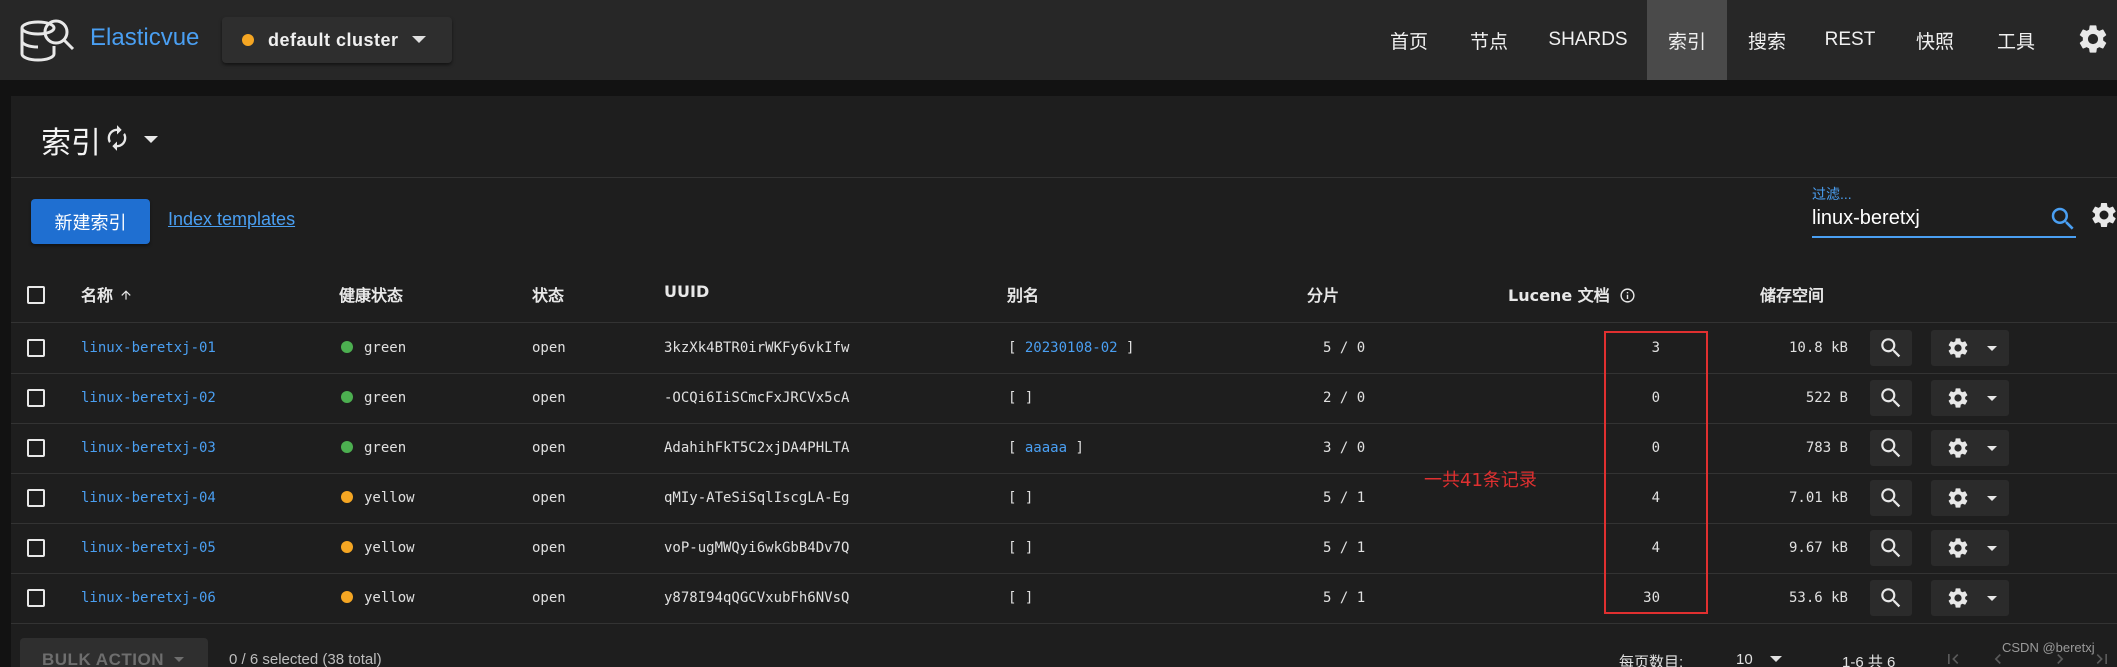 Image resolution: width=2117 pixels, height=667 pixels. What do you see at coordinates (148, 598) in the screenshot?
I see `index-name-link: linux-beretxj-06` at bounding box center [148, 598].